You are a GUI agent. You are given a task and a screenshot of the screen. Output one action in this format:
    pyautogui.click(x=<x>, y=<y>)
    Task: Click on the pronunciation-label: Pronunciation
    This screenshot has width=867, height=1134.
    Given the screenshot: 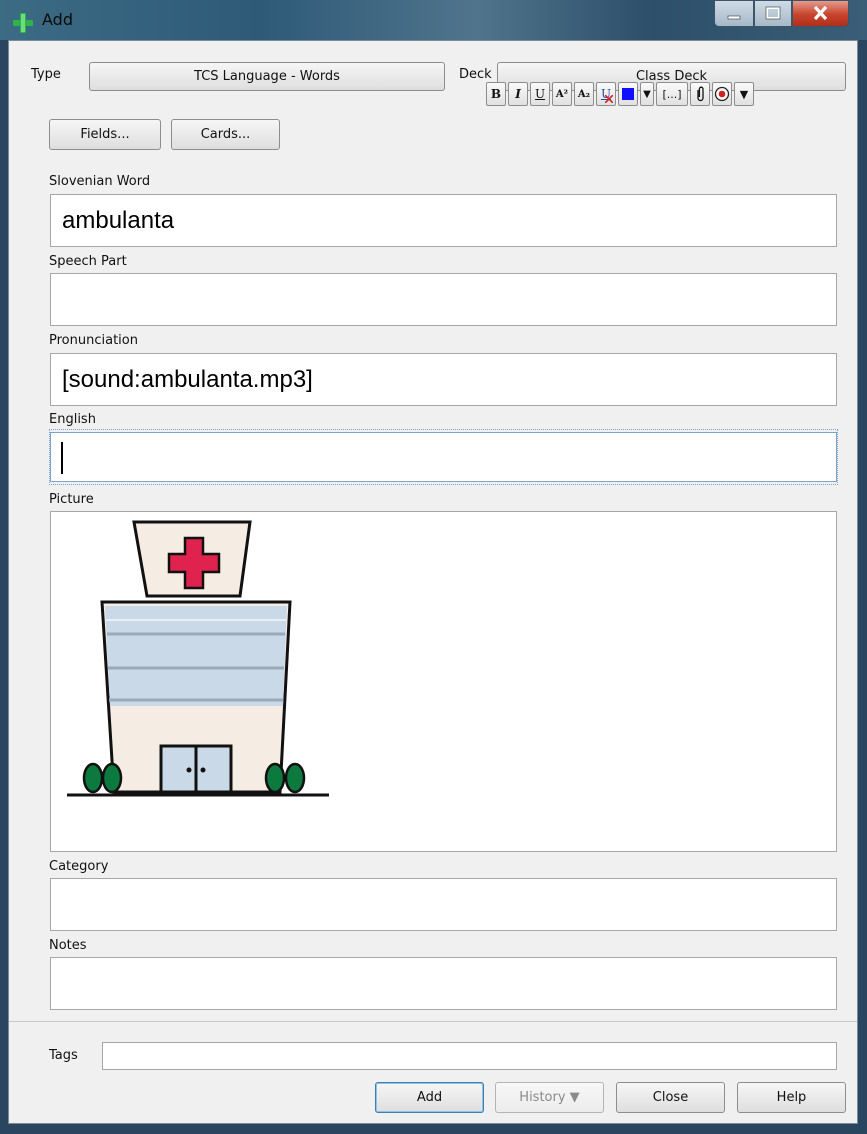 What is the action you would take?
    pyautogui.click(x=93, y=340)
    